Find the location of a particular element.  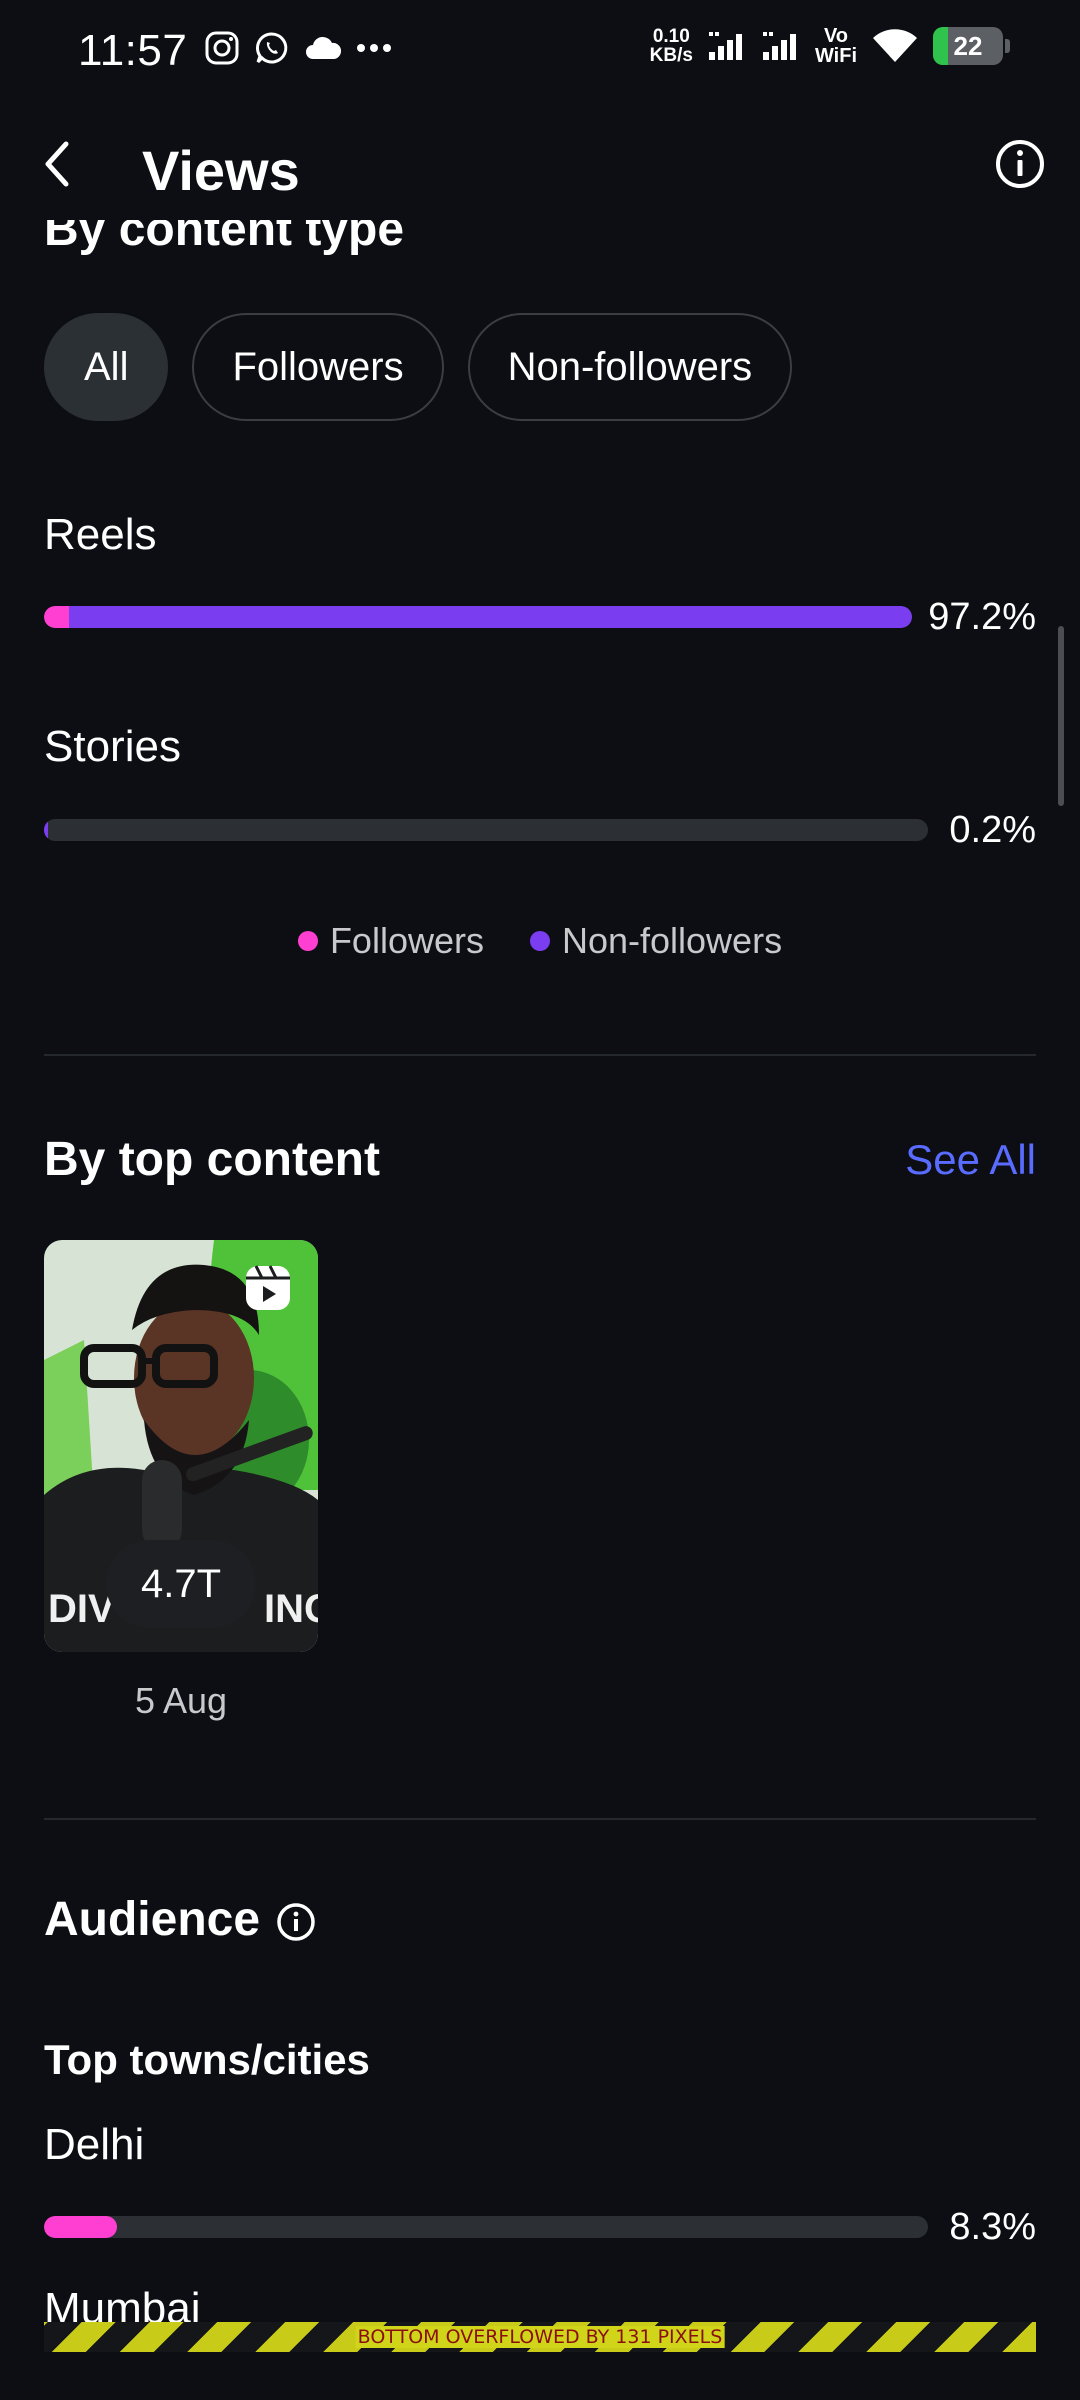

battery-level: 22 is located at coordinates (968, 45).